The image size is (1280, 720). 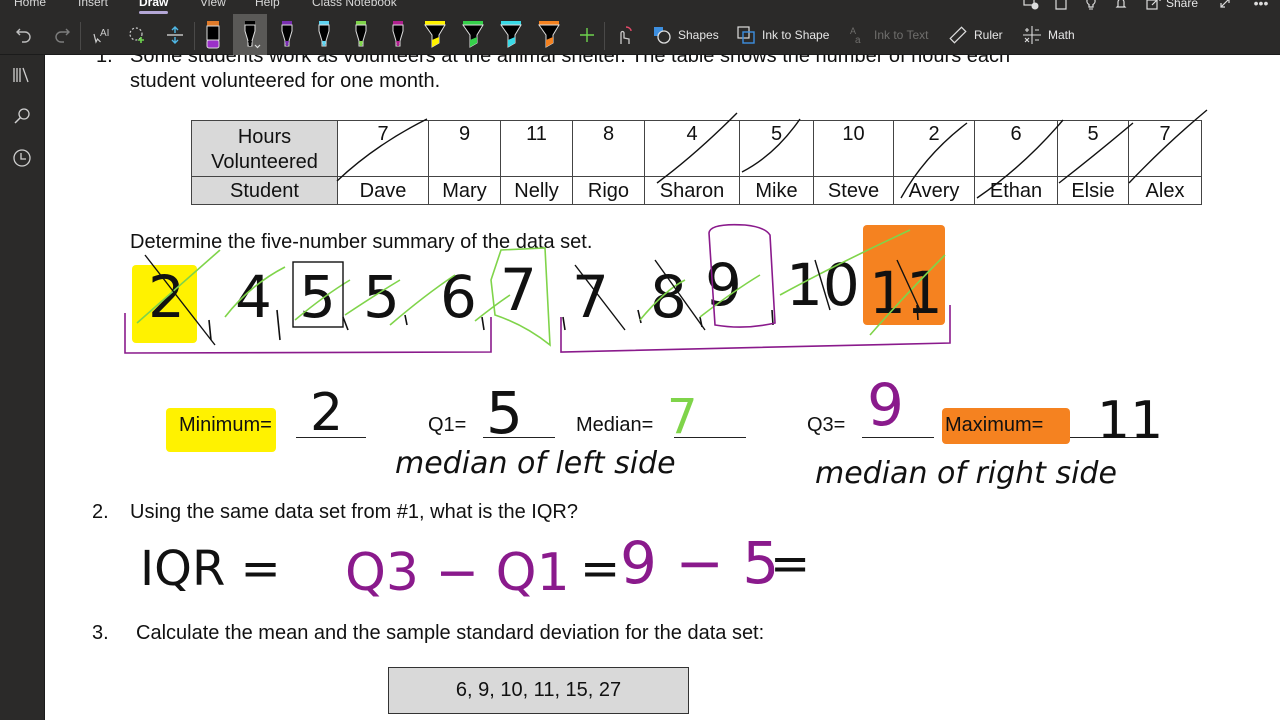 I want to click on black-cross-marks, so click(x=532, y=300).